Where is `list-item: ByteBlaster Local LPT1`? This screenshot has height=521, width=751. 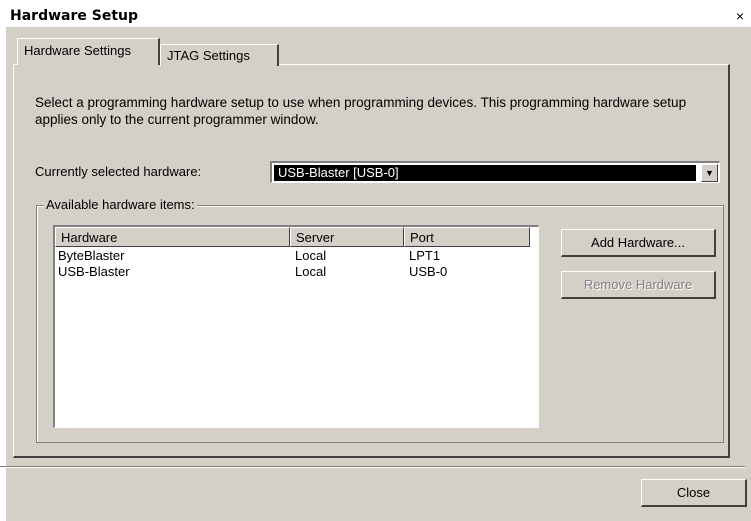
list-item: ByteBlaster Local LPT1 is located at coordinates (296, 256).